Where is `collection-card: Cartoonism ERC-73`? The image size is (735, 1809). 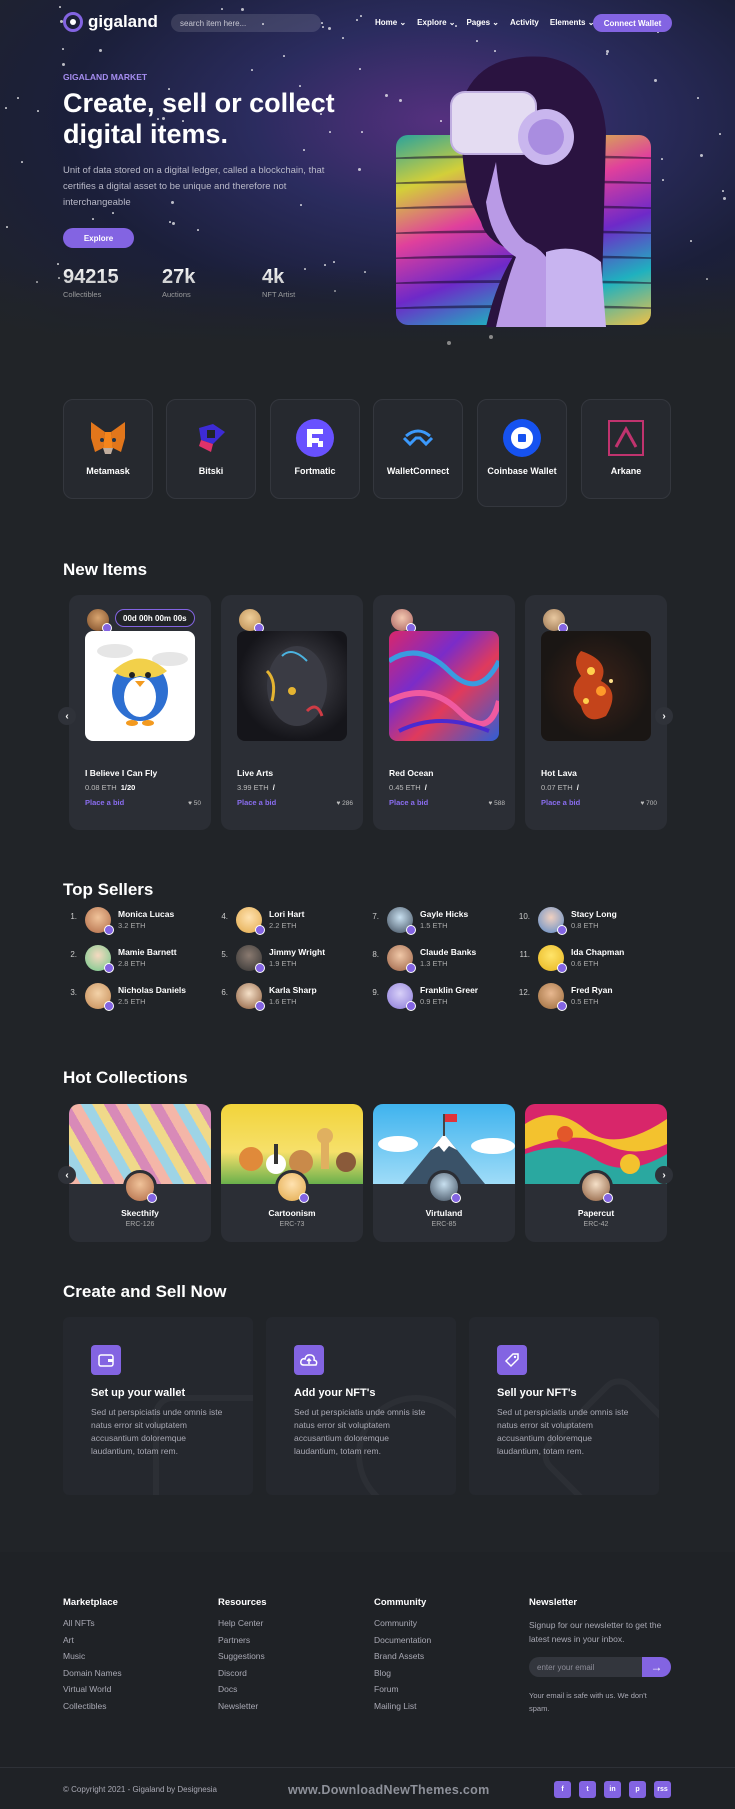
collection-card: Cartoonism ERC-73 is located at coordinates (292, 1173).